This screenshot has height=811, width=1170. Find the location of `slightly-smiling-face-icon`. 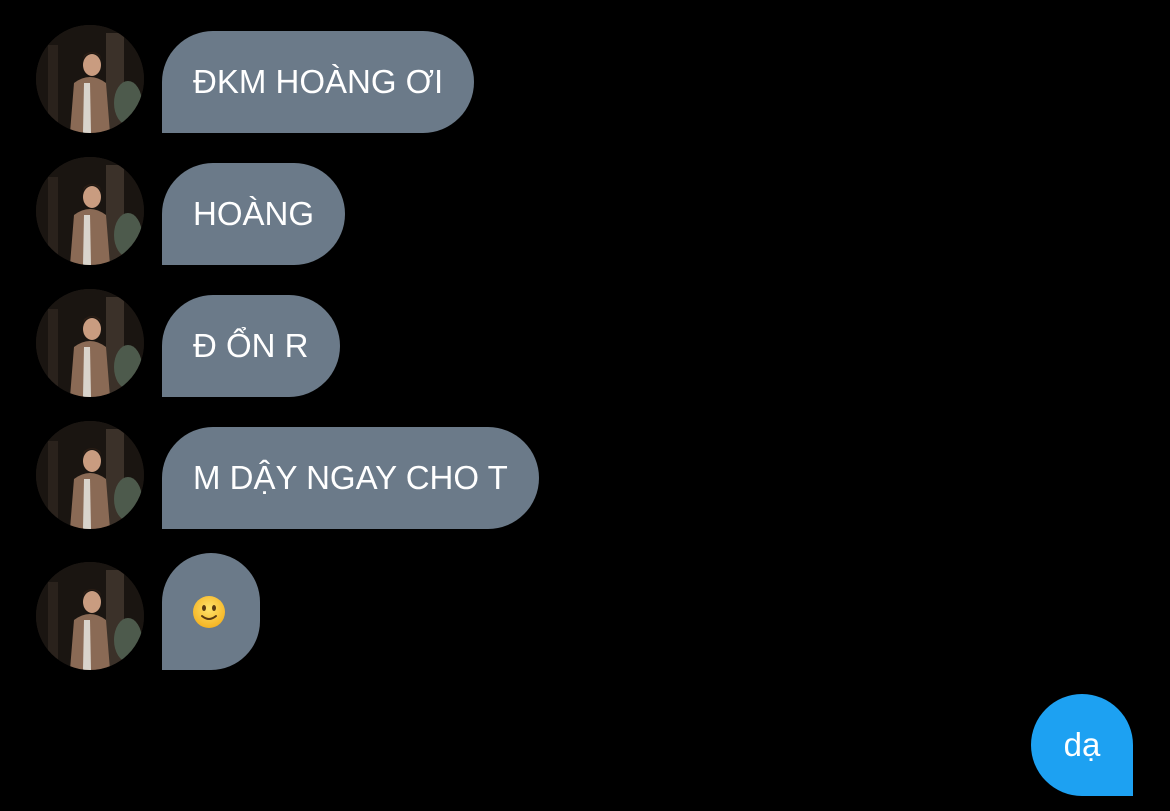

slightly-smiling-face-icon is located at coordinates (209, 612).